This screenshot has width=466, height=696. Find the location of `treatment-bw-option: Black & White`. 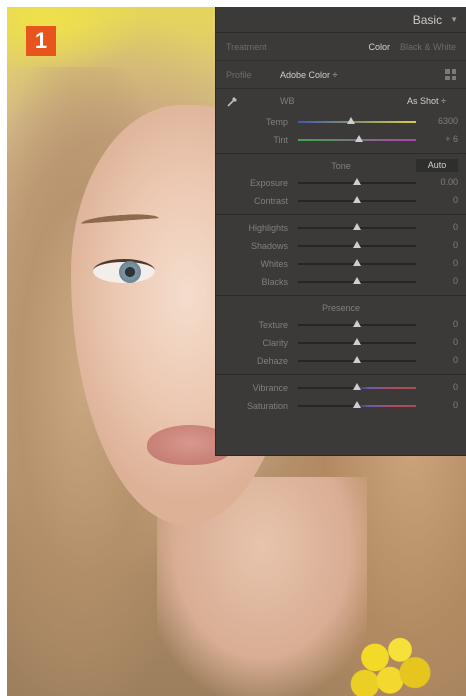

treatment-bw-option: Black & White is located at coordinates (428, 47).